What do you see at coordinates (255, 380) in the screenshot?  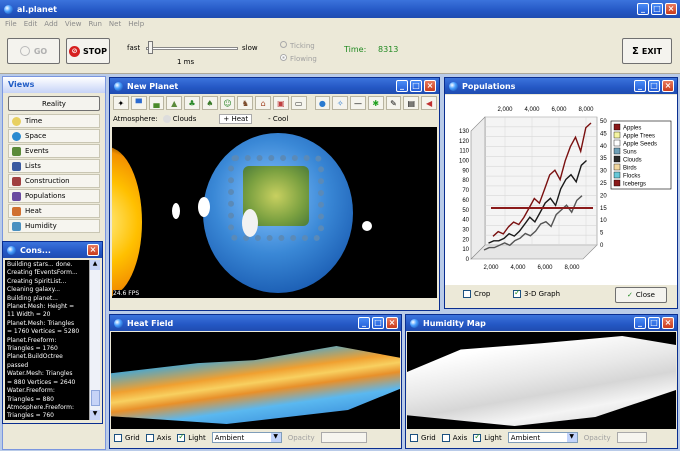 I see `heat-viewport` at bounding box center [255, 380].